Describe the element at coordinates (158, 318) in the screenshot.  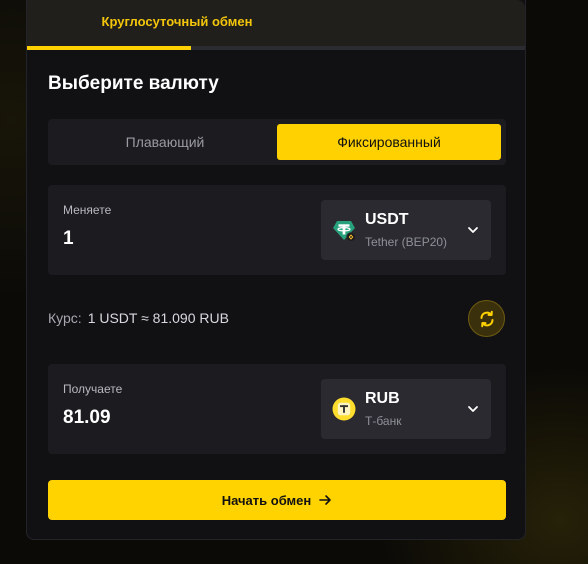
I see `rate-value: 1 USDT ≈ 81.090 RUB` at that location.